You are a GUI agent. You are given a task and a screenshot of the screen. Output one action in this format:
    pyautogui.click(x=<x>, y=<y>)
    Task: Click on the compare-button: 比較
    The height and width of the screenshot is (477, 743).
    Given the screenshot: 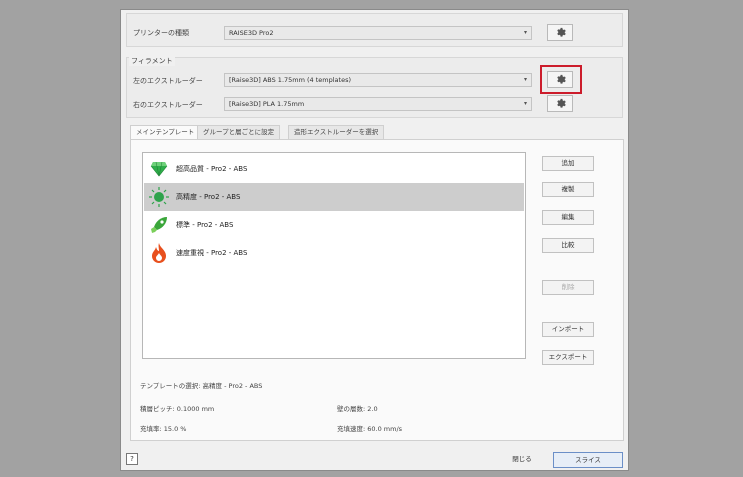 What is the action you would take?
    pyautogui.click(x=568, y=245)
    